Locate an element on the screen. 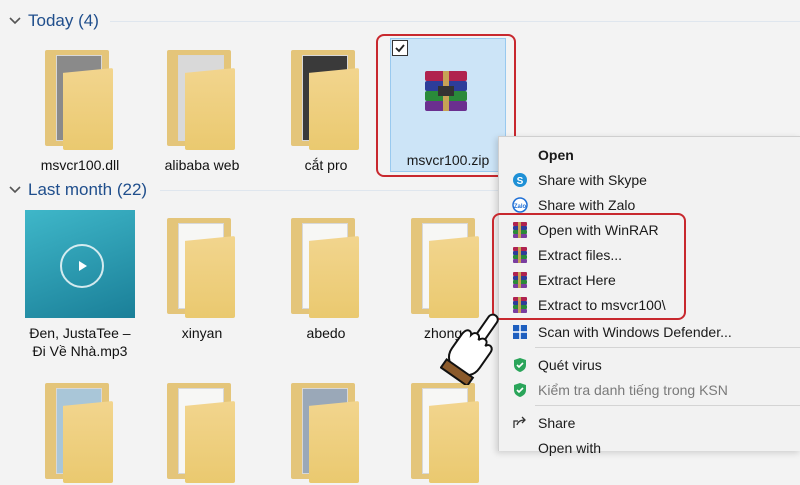 The height and width of the screenshot is (485, 800). menu-item-label: Share with Zalo is located at coordinates (587, 204).